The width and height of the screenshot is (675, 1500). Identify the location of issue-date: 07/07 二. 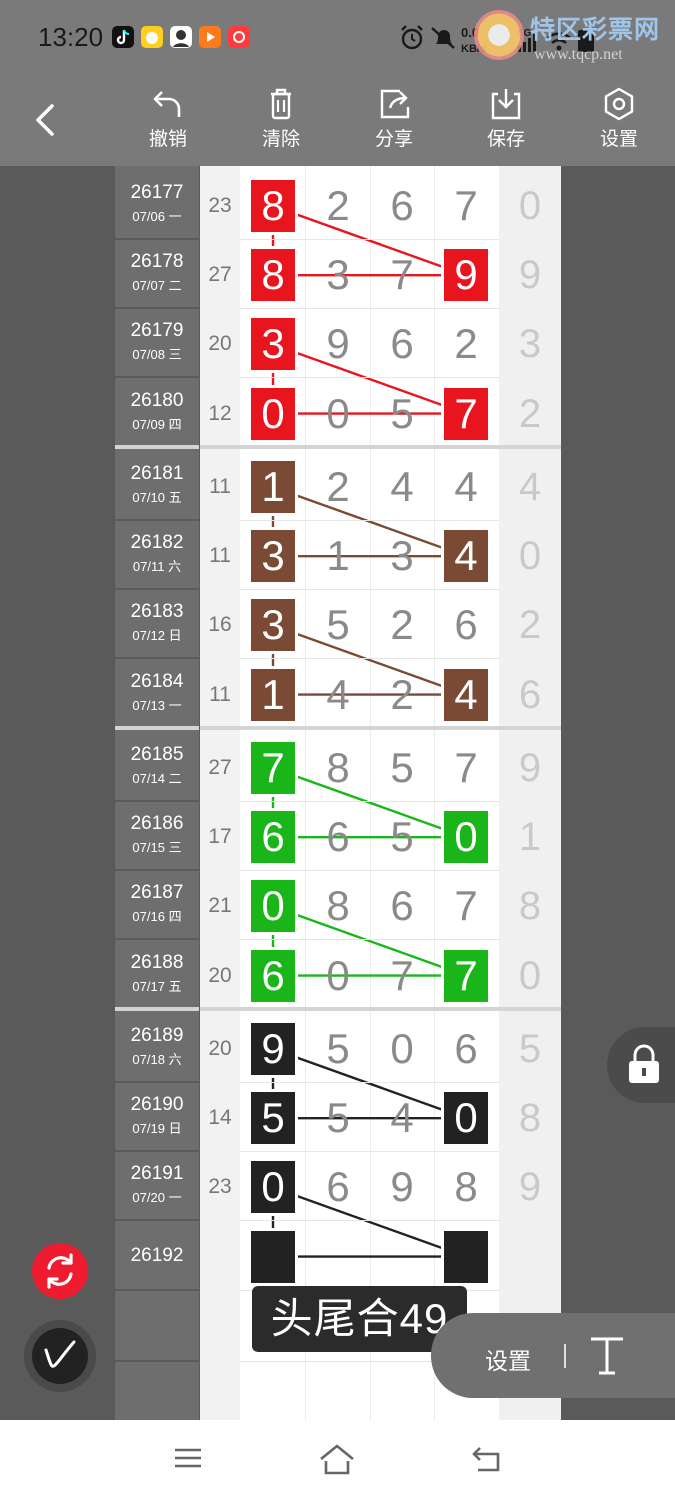
(157, 286).